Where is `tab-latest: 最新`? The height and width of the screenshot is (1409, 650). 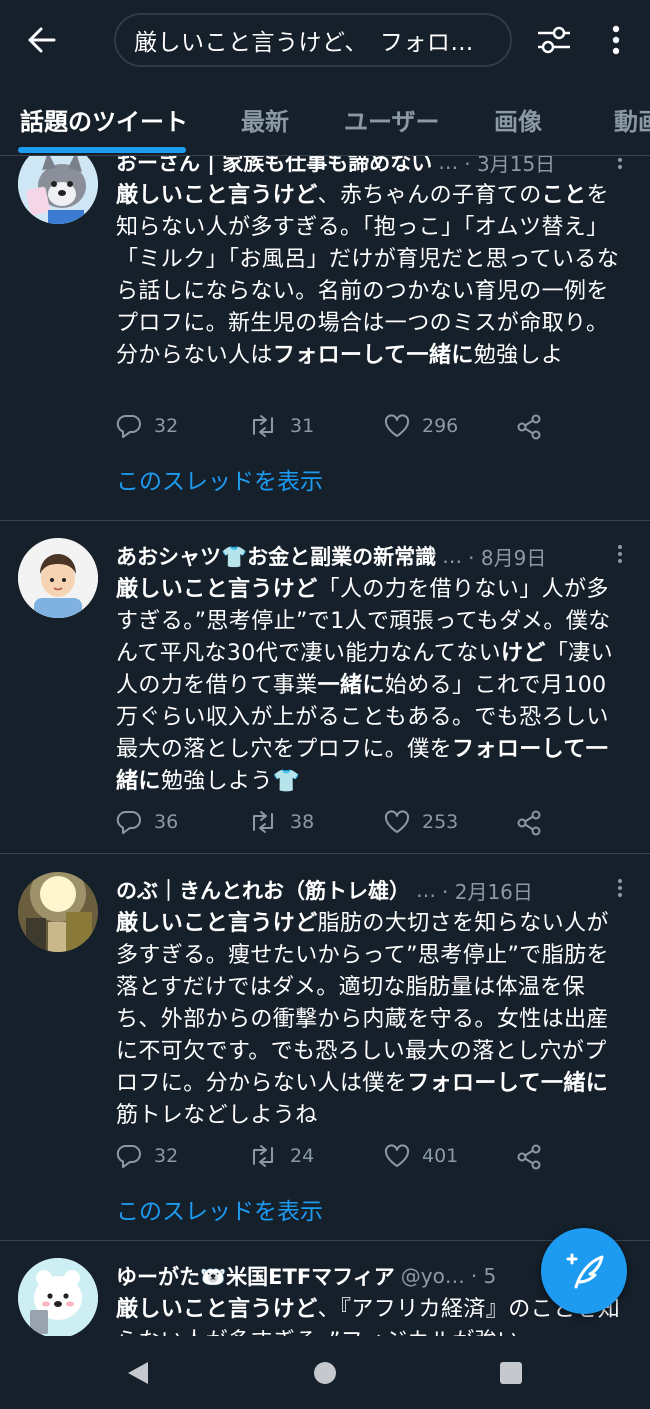 tab-latest: 最新 is located at coordinates (265, 119).